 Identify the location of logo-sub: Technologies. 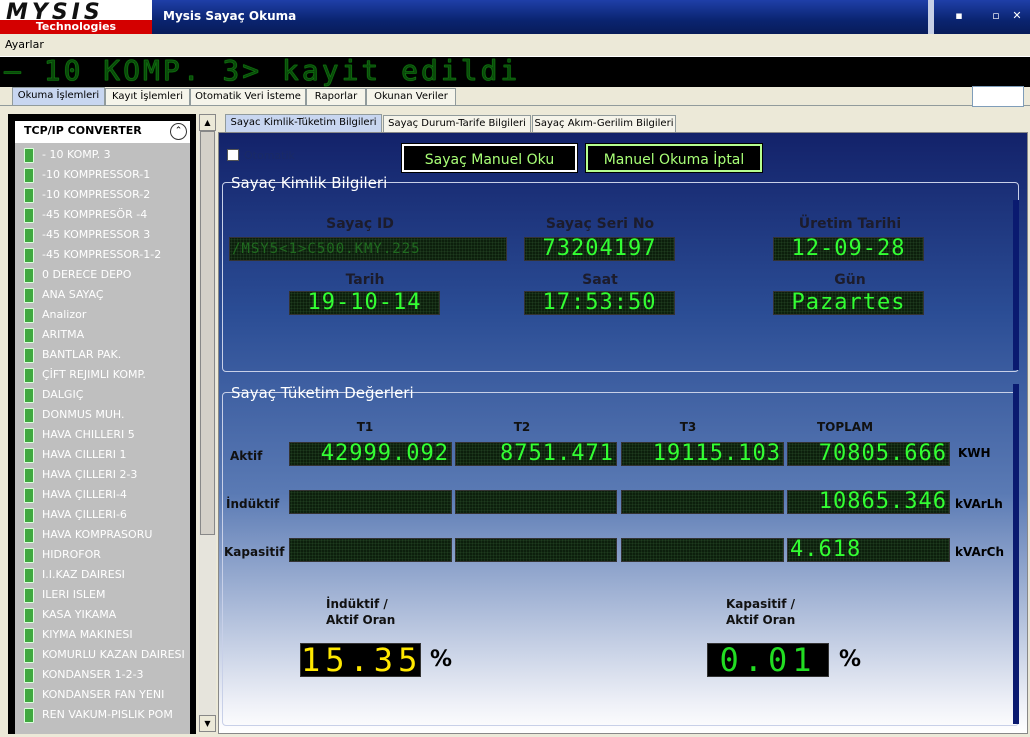
(76, 27).